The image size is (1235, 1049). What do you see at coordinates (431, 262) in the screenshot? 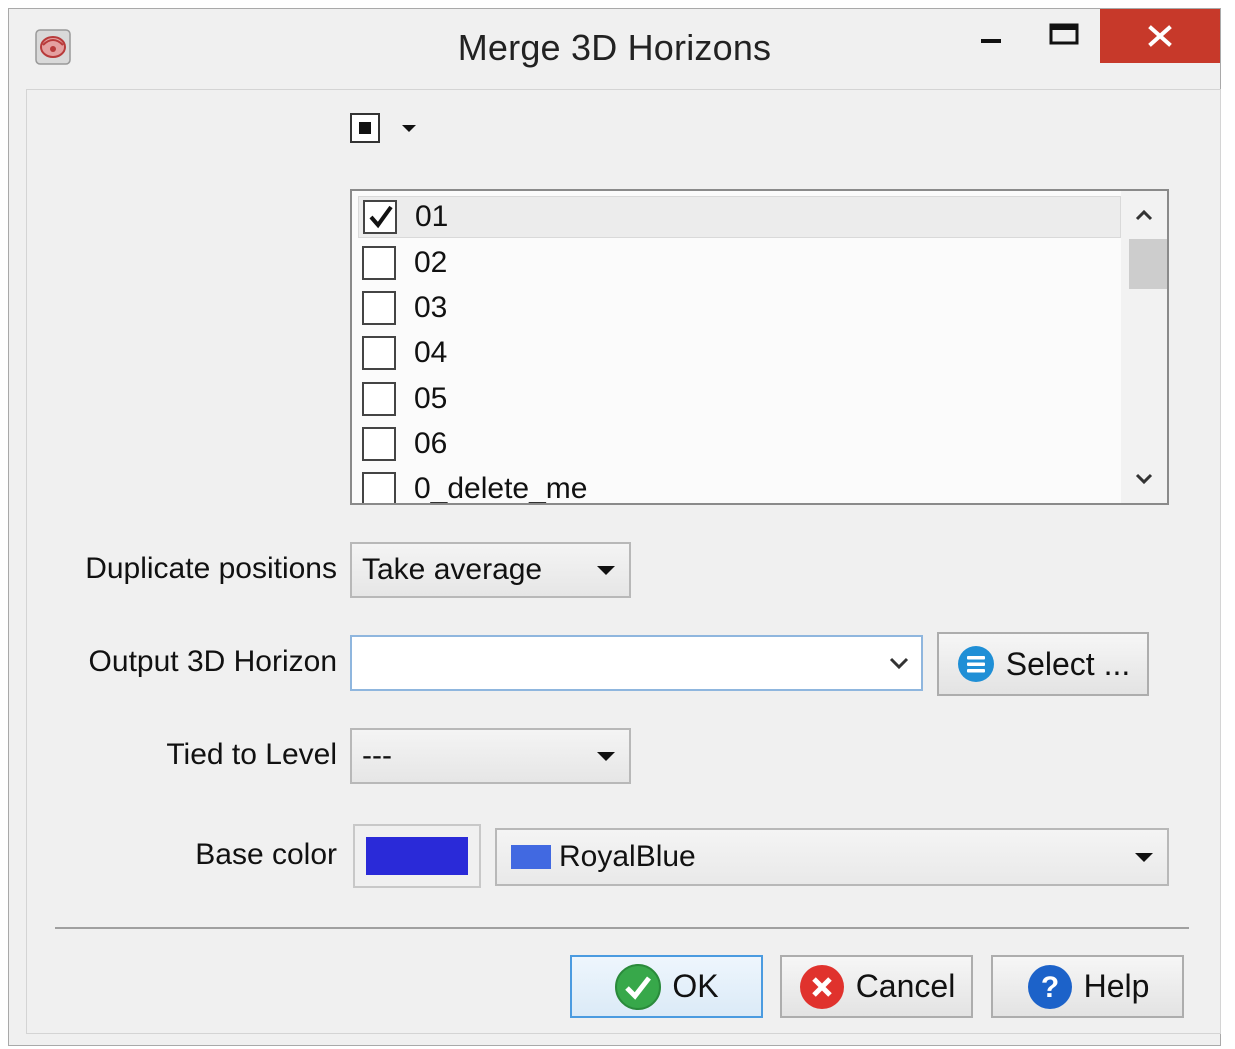
I see `item-label: 02` at bounding box center [431, 262].